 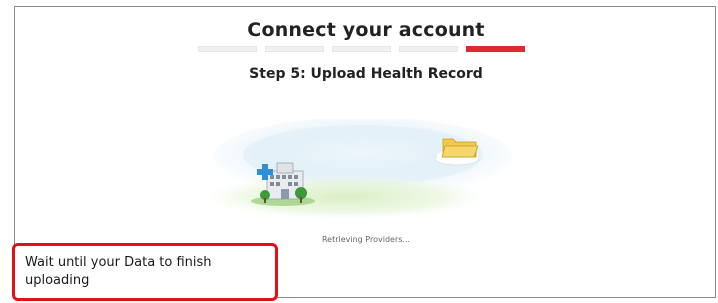 I want to click on upload-illustration, so click(x=359, y=169).